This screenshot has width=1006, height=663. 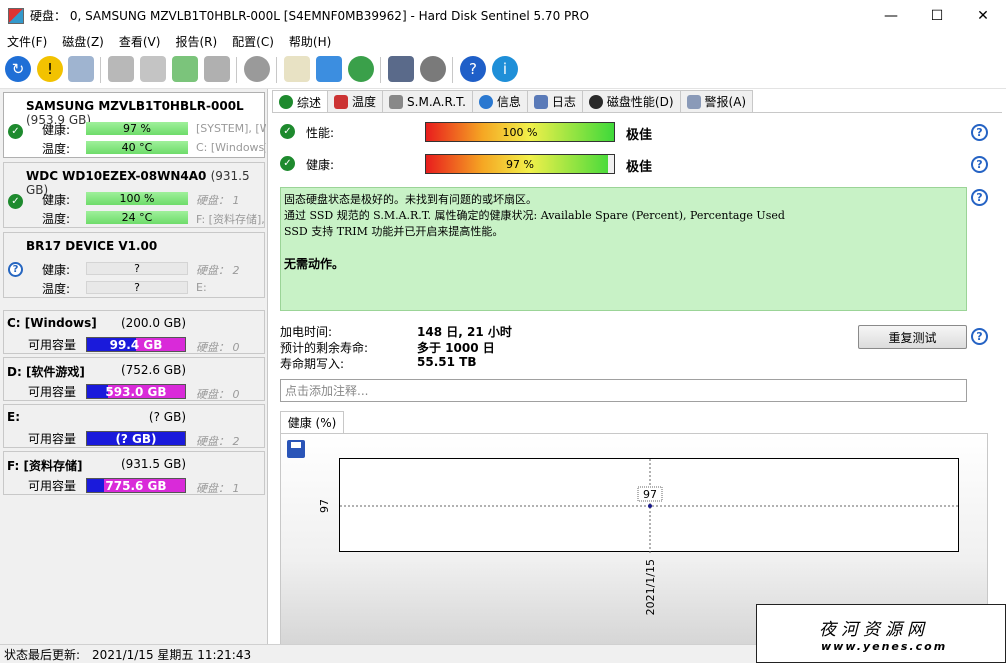 What do you see at coordinates (18, 69) in the screenshot?
I see `refresh-icon: ↻` at bounding box center [18, 69].